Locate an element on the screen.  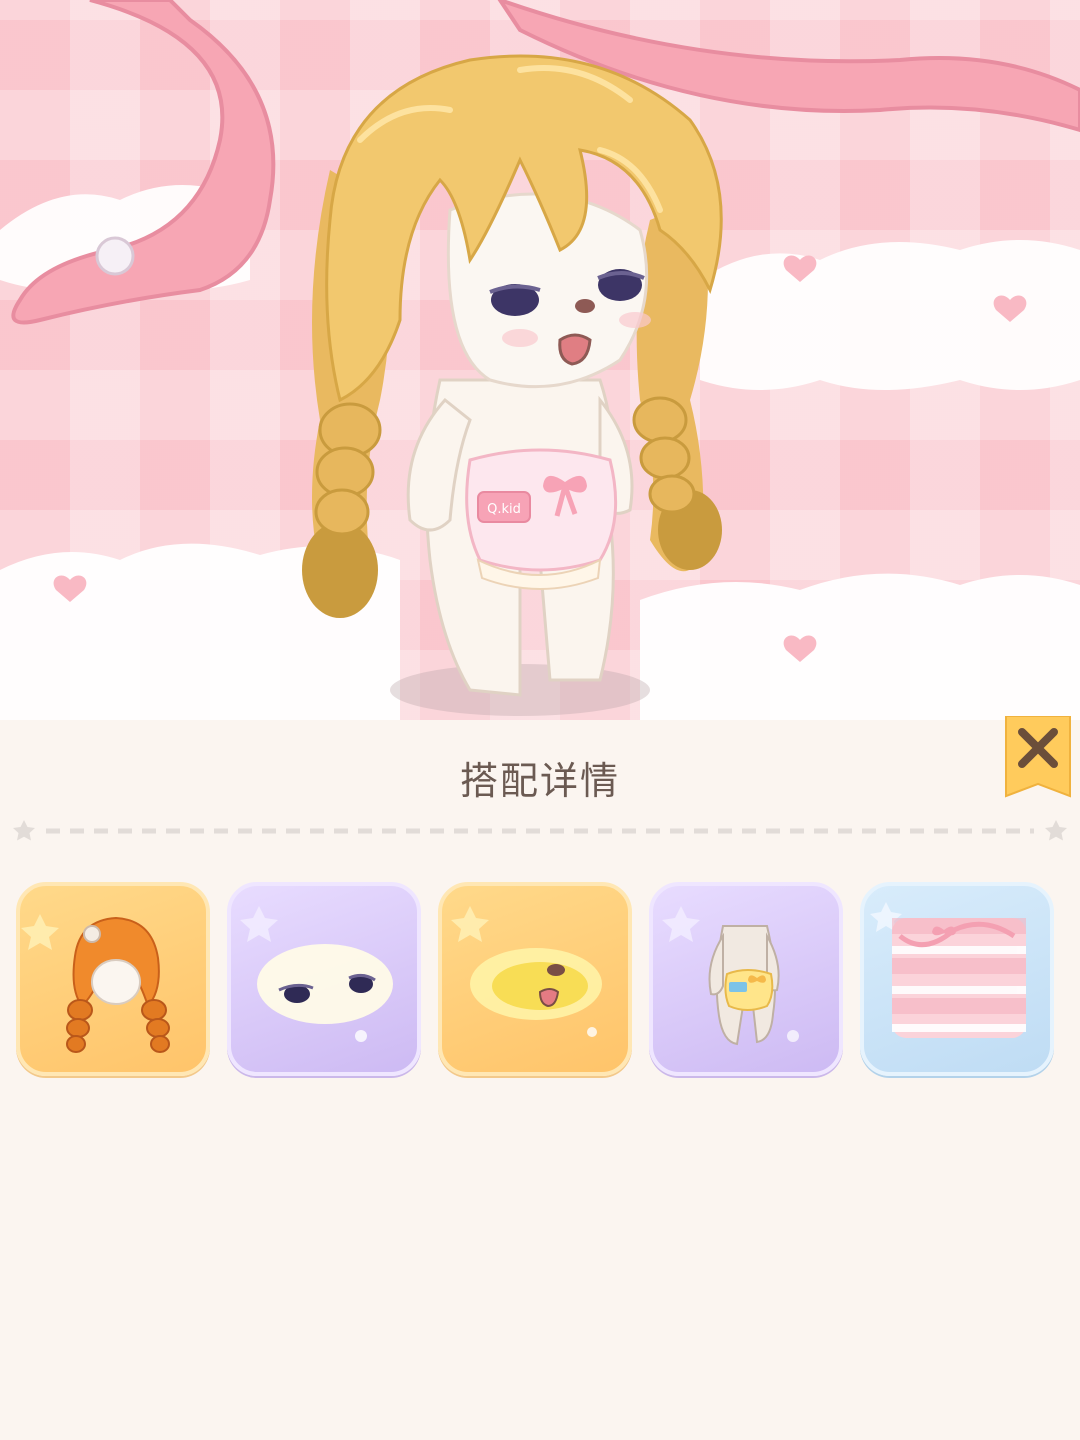
sleepy-eyes-icon is located at coordinates (316, 974).